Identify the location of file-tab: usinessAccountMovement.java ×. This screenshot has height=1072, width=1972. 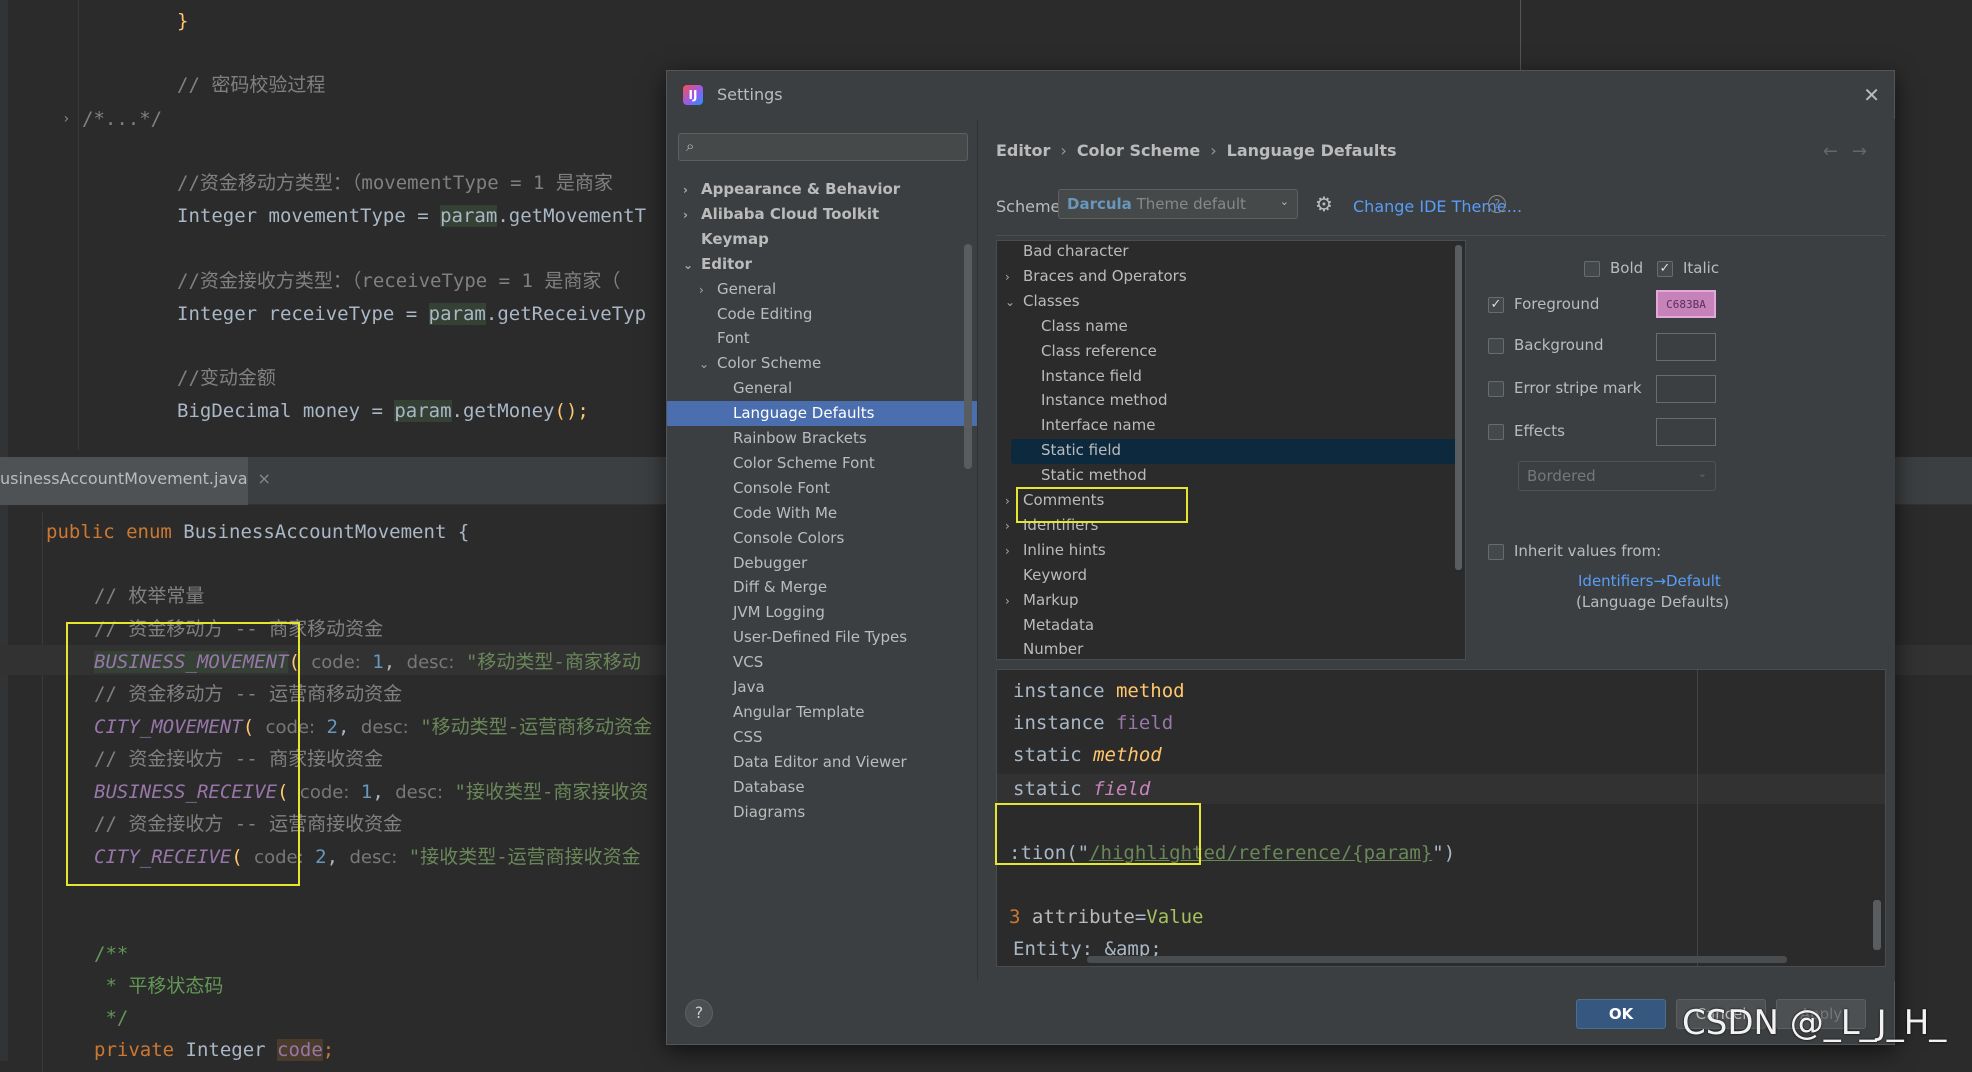
(135, 481).